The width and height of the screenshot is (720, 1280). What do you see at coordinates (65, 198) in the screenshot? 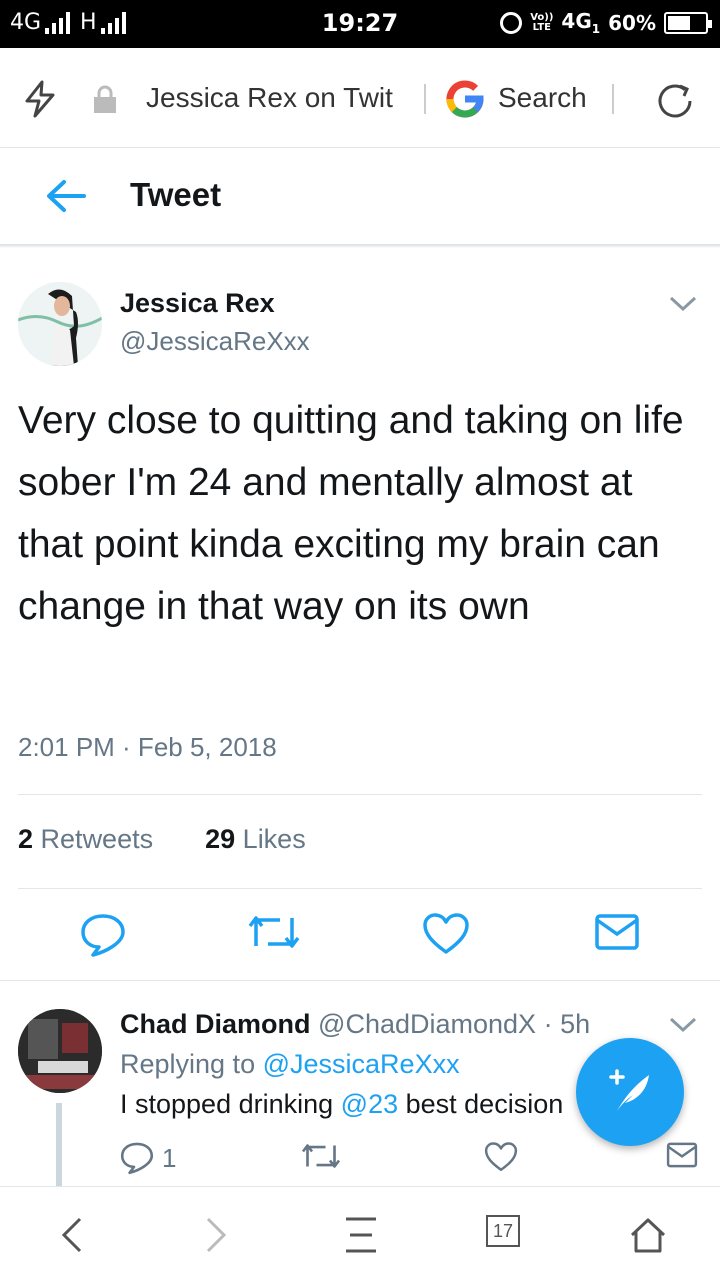
I see `back-arrow-icon` at bounding box center [65, 198].